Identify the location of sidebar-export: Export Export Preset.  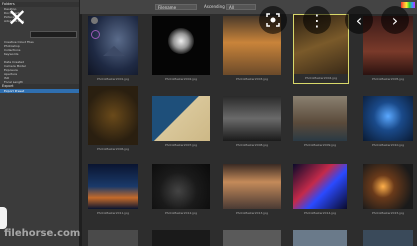
(39, 88).